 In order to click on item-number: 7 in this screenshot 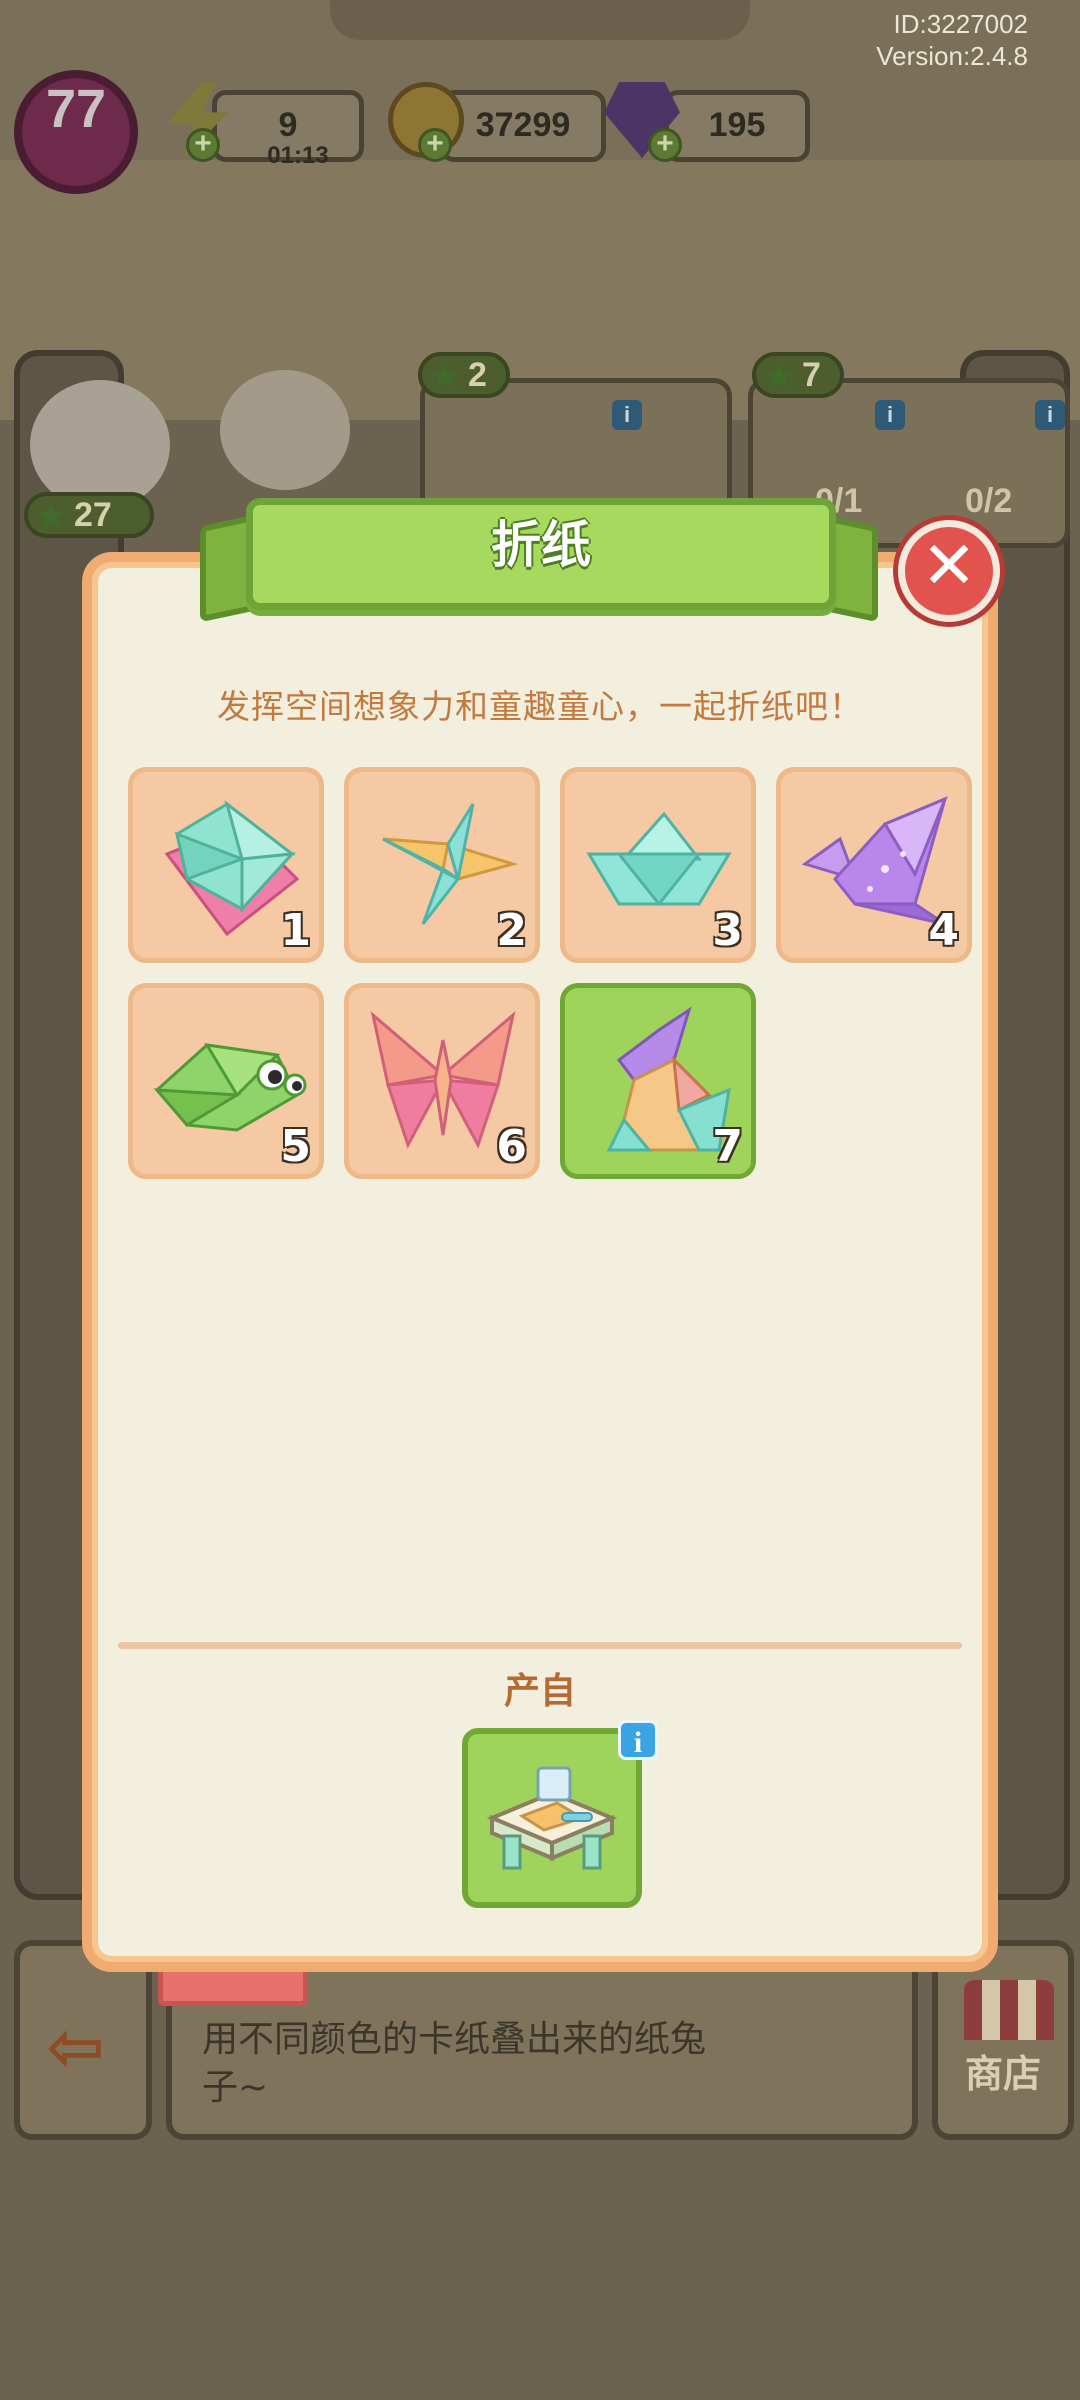, I will do `click(727, 1146)`.